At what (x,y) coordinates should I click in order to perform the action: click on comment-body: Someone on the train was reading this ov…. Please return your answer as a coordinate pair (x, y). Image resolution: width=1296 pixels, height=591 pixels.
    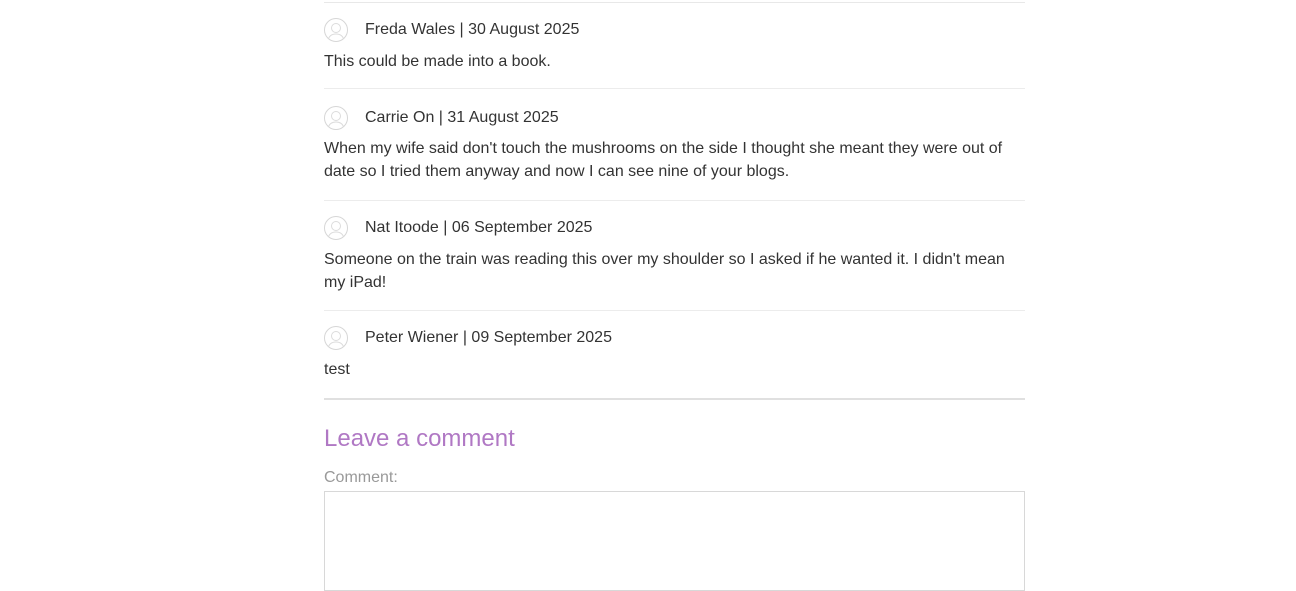
    Looking at the image, I should click on (664, 271).